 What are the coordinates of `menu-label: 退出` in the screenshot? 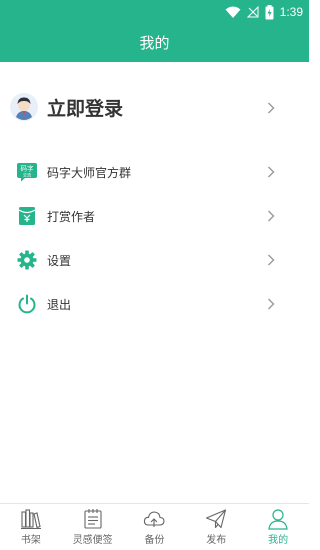 It's located at (59, 305).